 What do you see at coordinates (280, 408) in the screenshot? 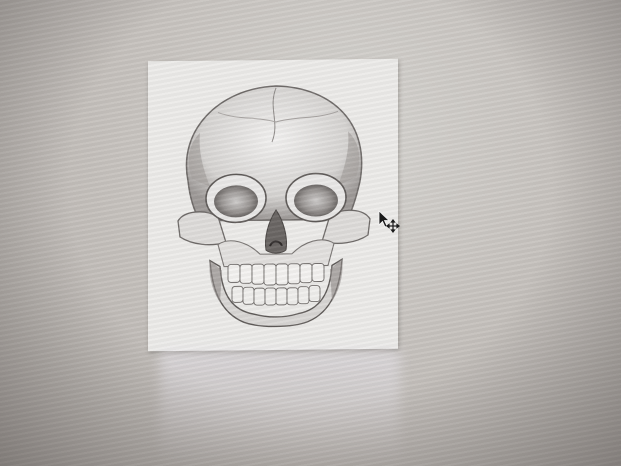
I see `screen-reflection` at bounding box center [280, 408].